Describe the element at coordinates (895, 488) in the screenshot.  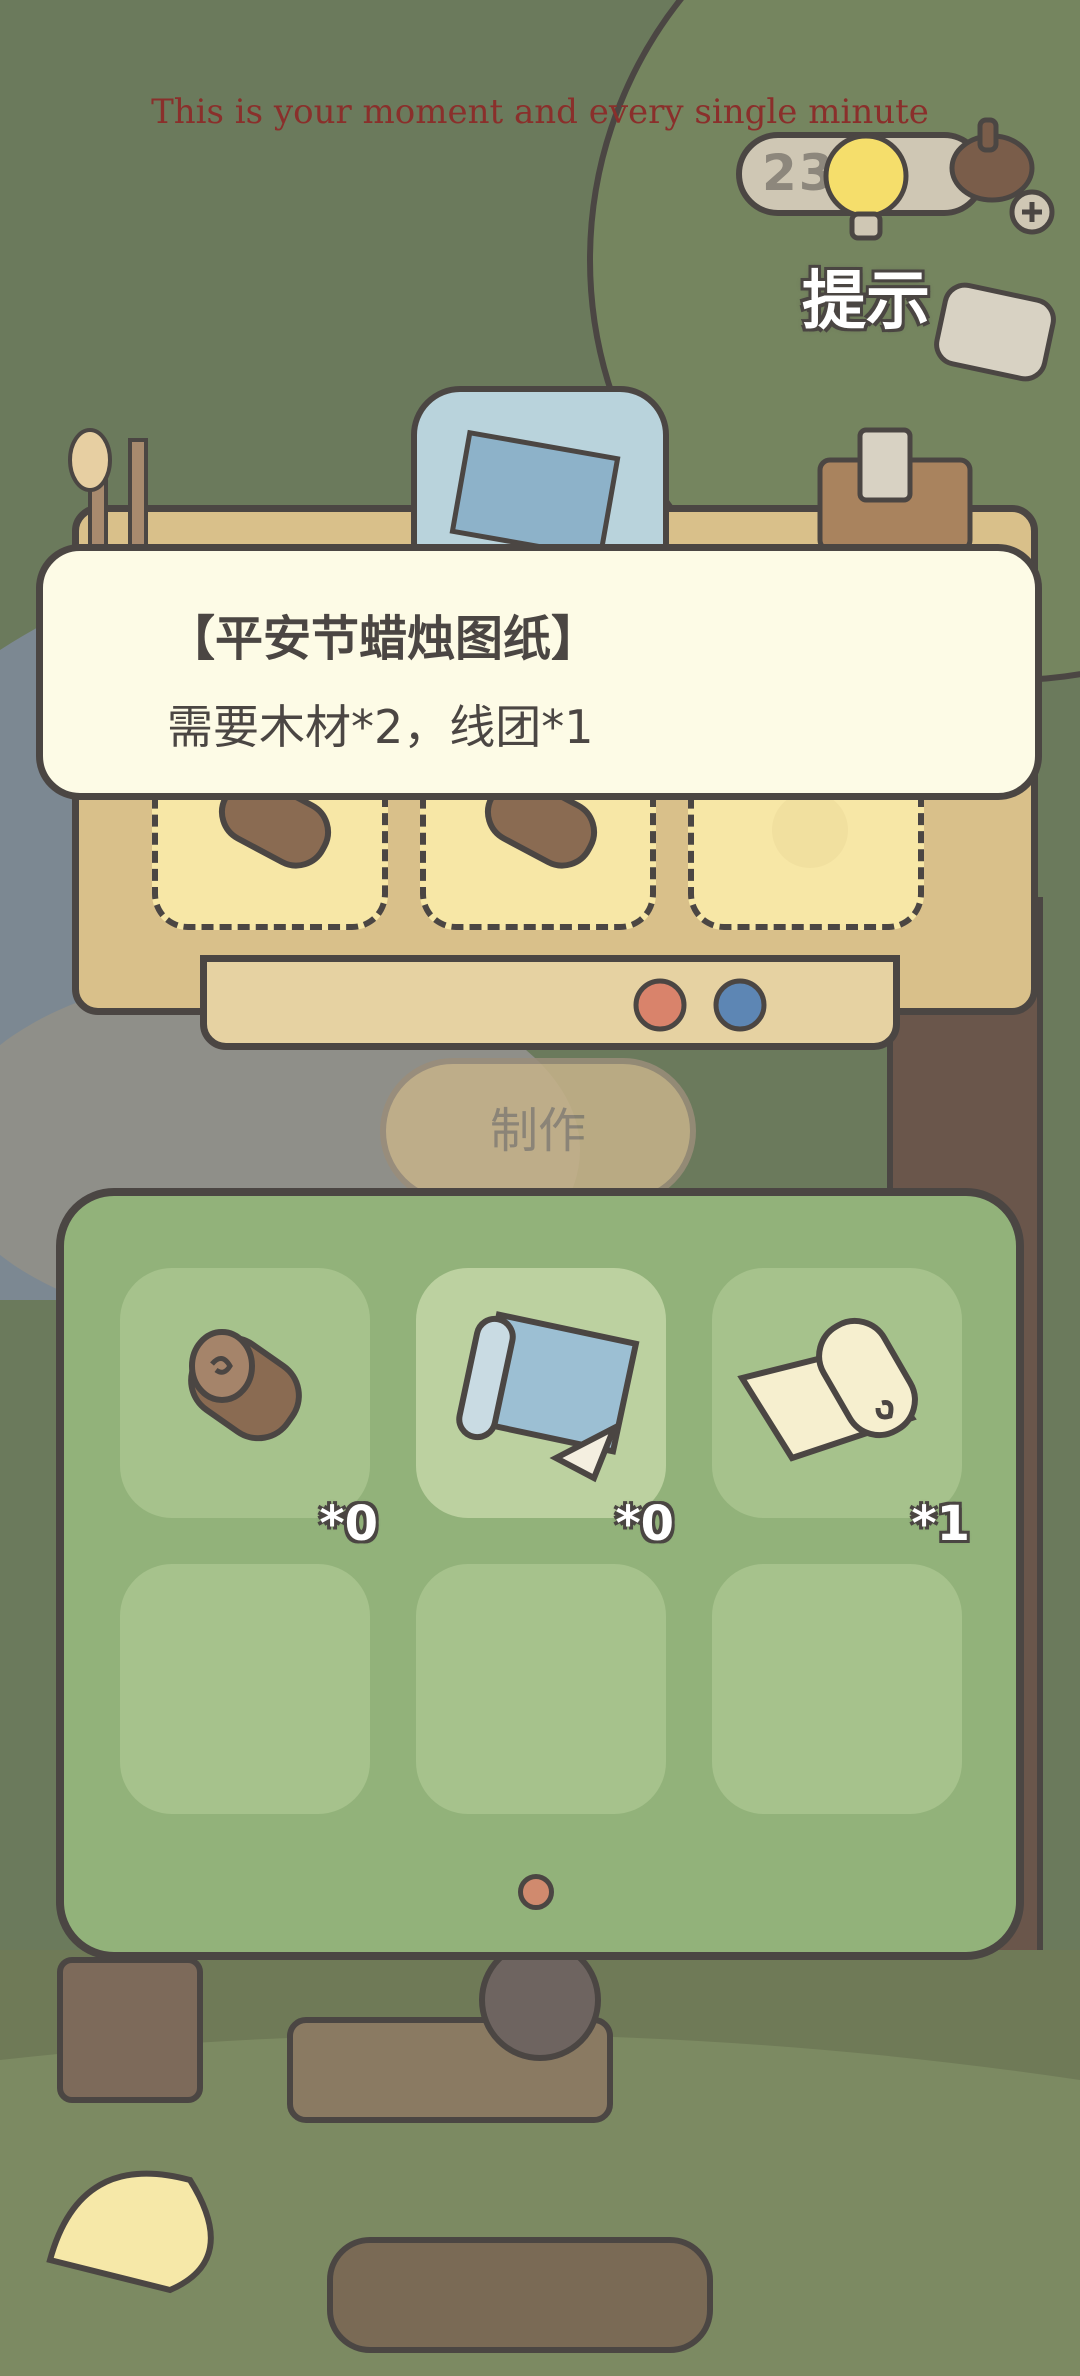
I see `tool-box-icon` at that location.